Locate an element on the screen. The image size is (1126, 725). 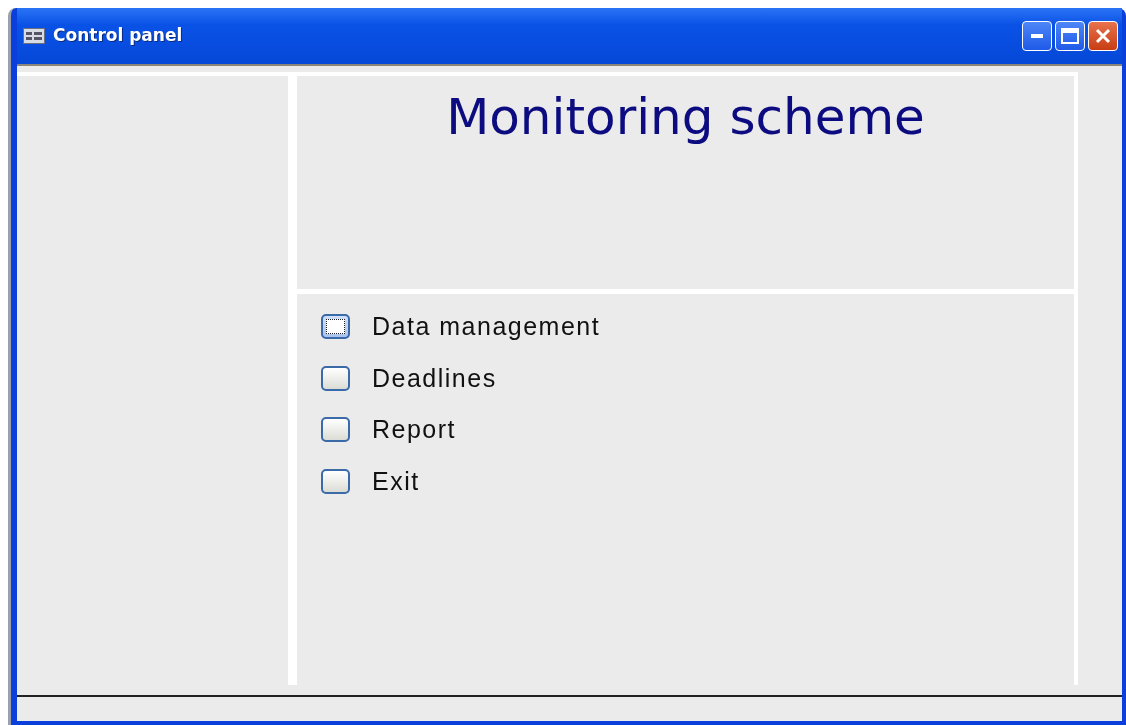
maximize-icon is located at coordinates (1070, 36).